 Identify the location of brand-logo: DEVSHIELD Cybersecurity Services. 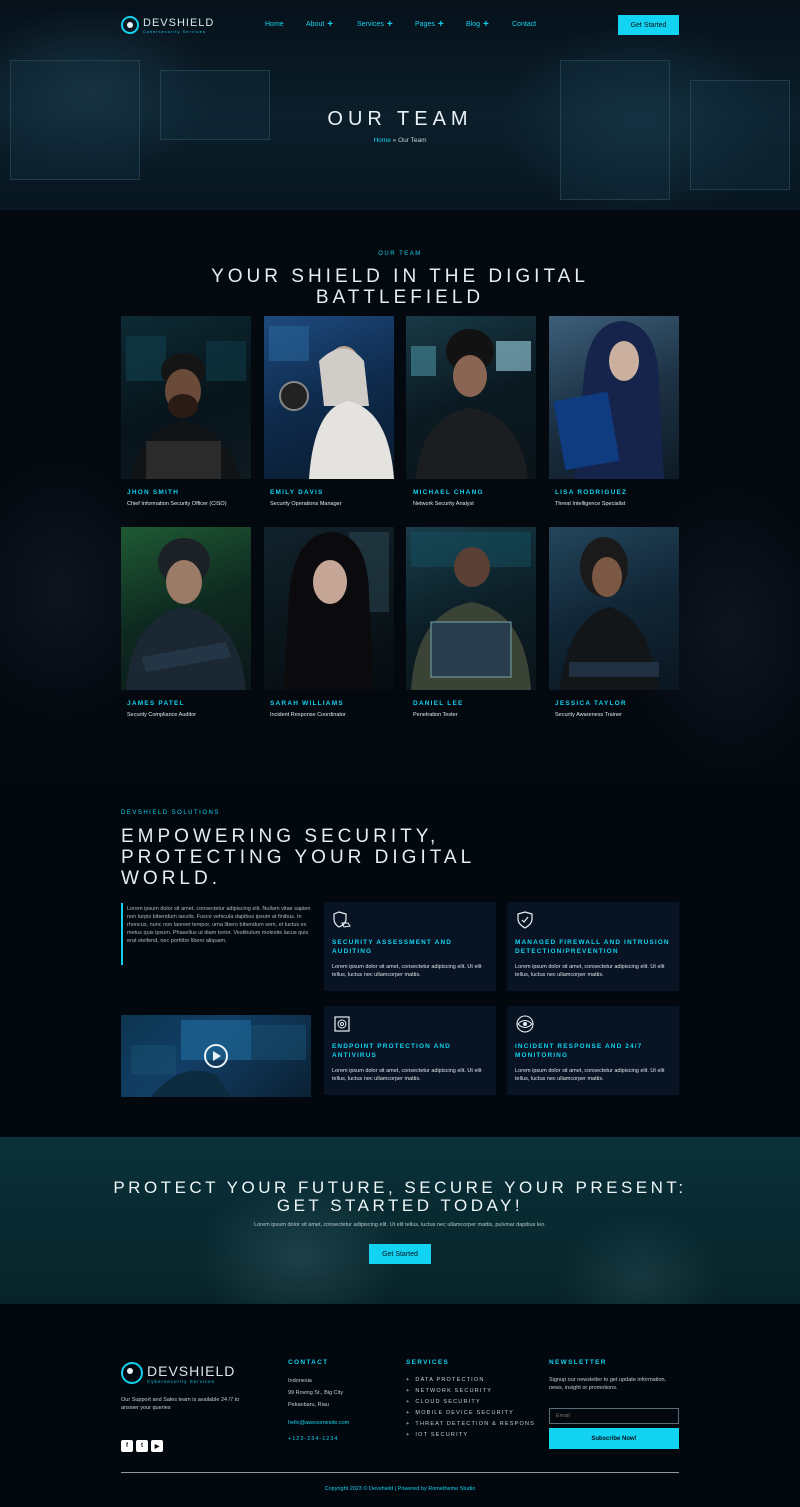
(167, 25).